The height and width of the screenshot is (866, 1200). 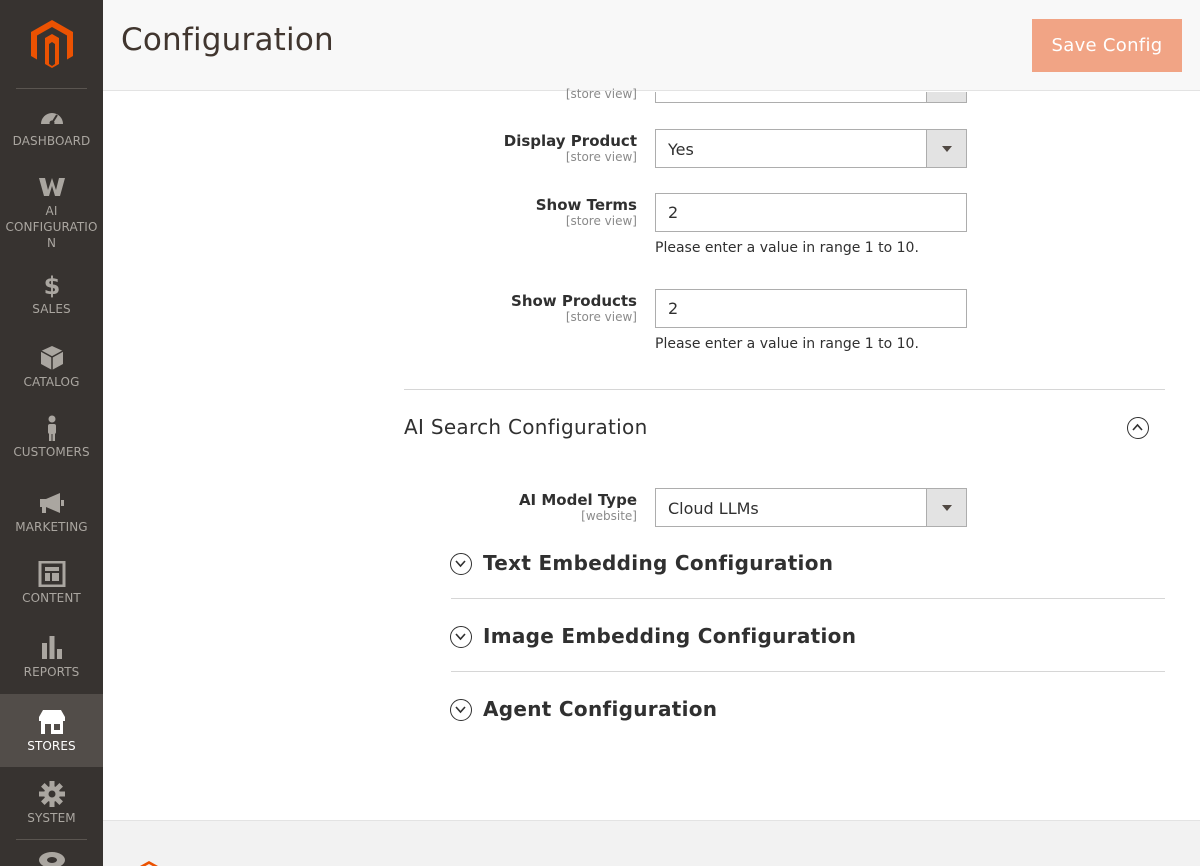 What do you see at coordinates (227, 40) in the screenshot?
I see `page-title: Configuration` at bounding box center [227, 40].